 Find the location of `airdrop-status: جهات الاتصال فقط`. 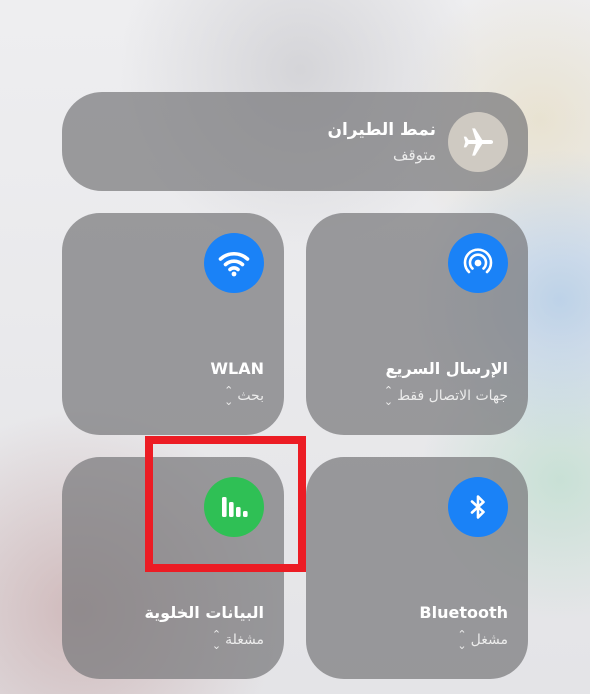

airdrop-status: جهات الاتصال فقط is located at coordinates (452, 396).